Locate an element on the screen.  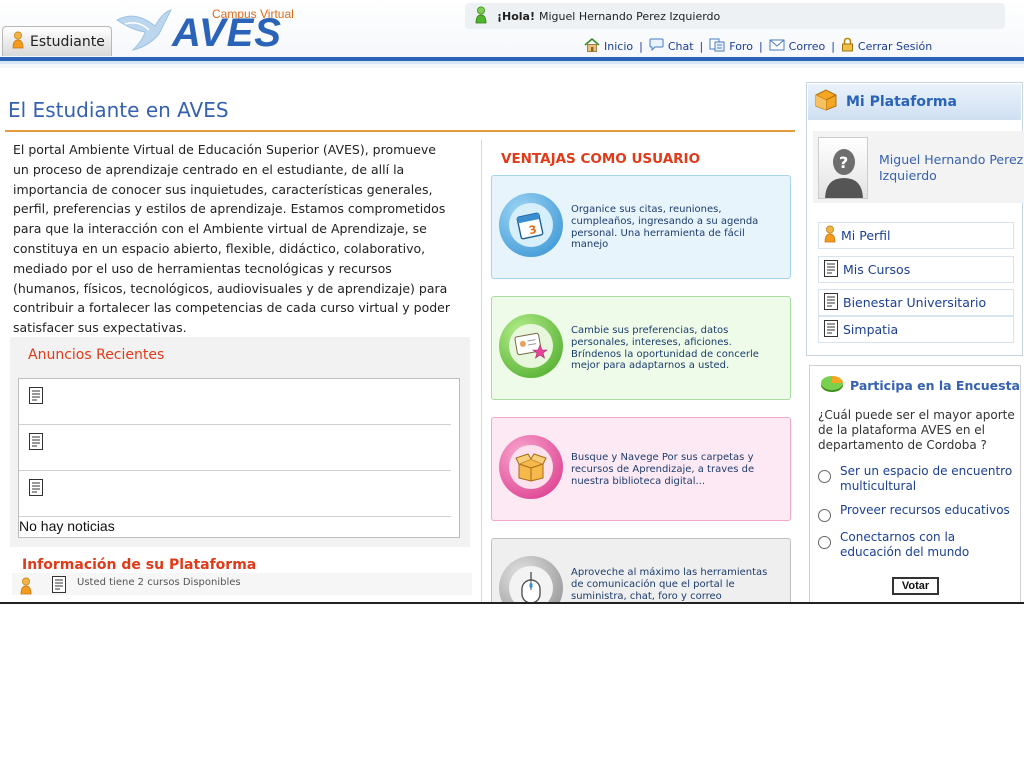
encuesta-option: Conectarnos con la educación del mundo is located at coordinates (917, 545).